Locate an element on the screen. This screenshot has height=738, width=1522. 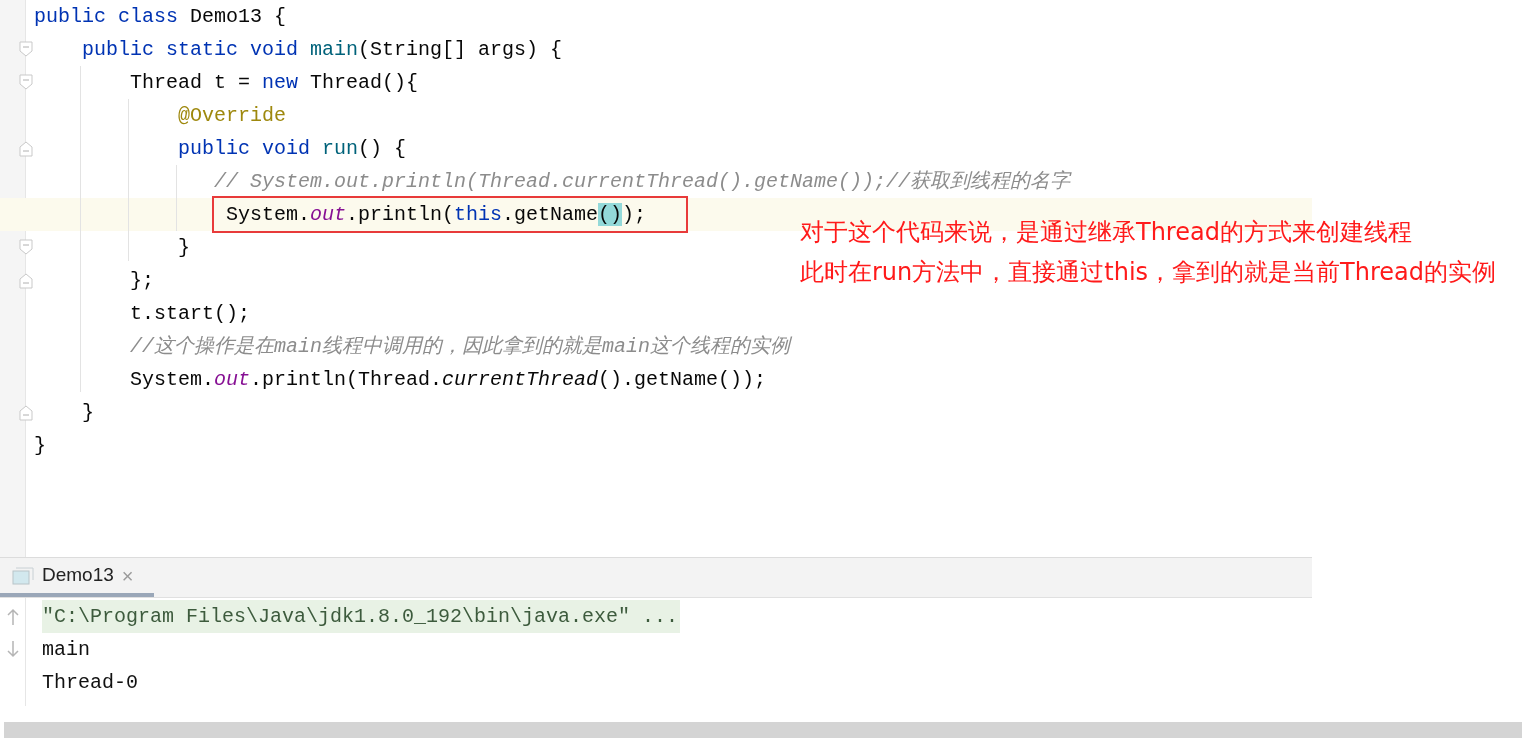
down-arrow-icon is located at coordinates (12, 649).